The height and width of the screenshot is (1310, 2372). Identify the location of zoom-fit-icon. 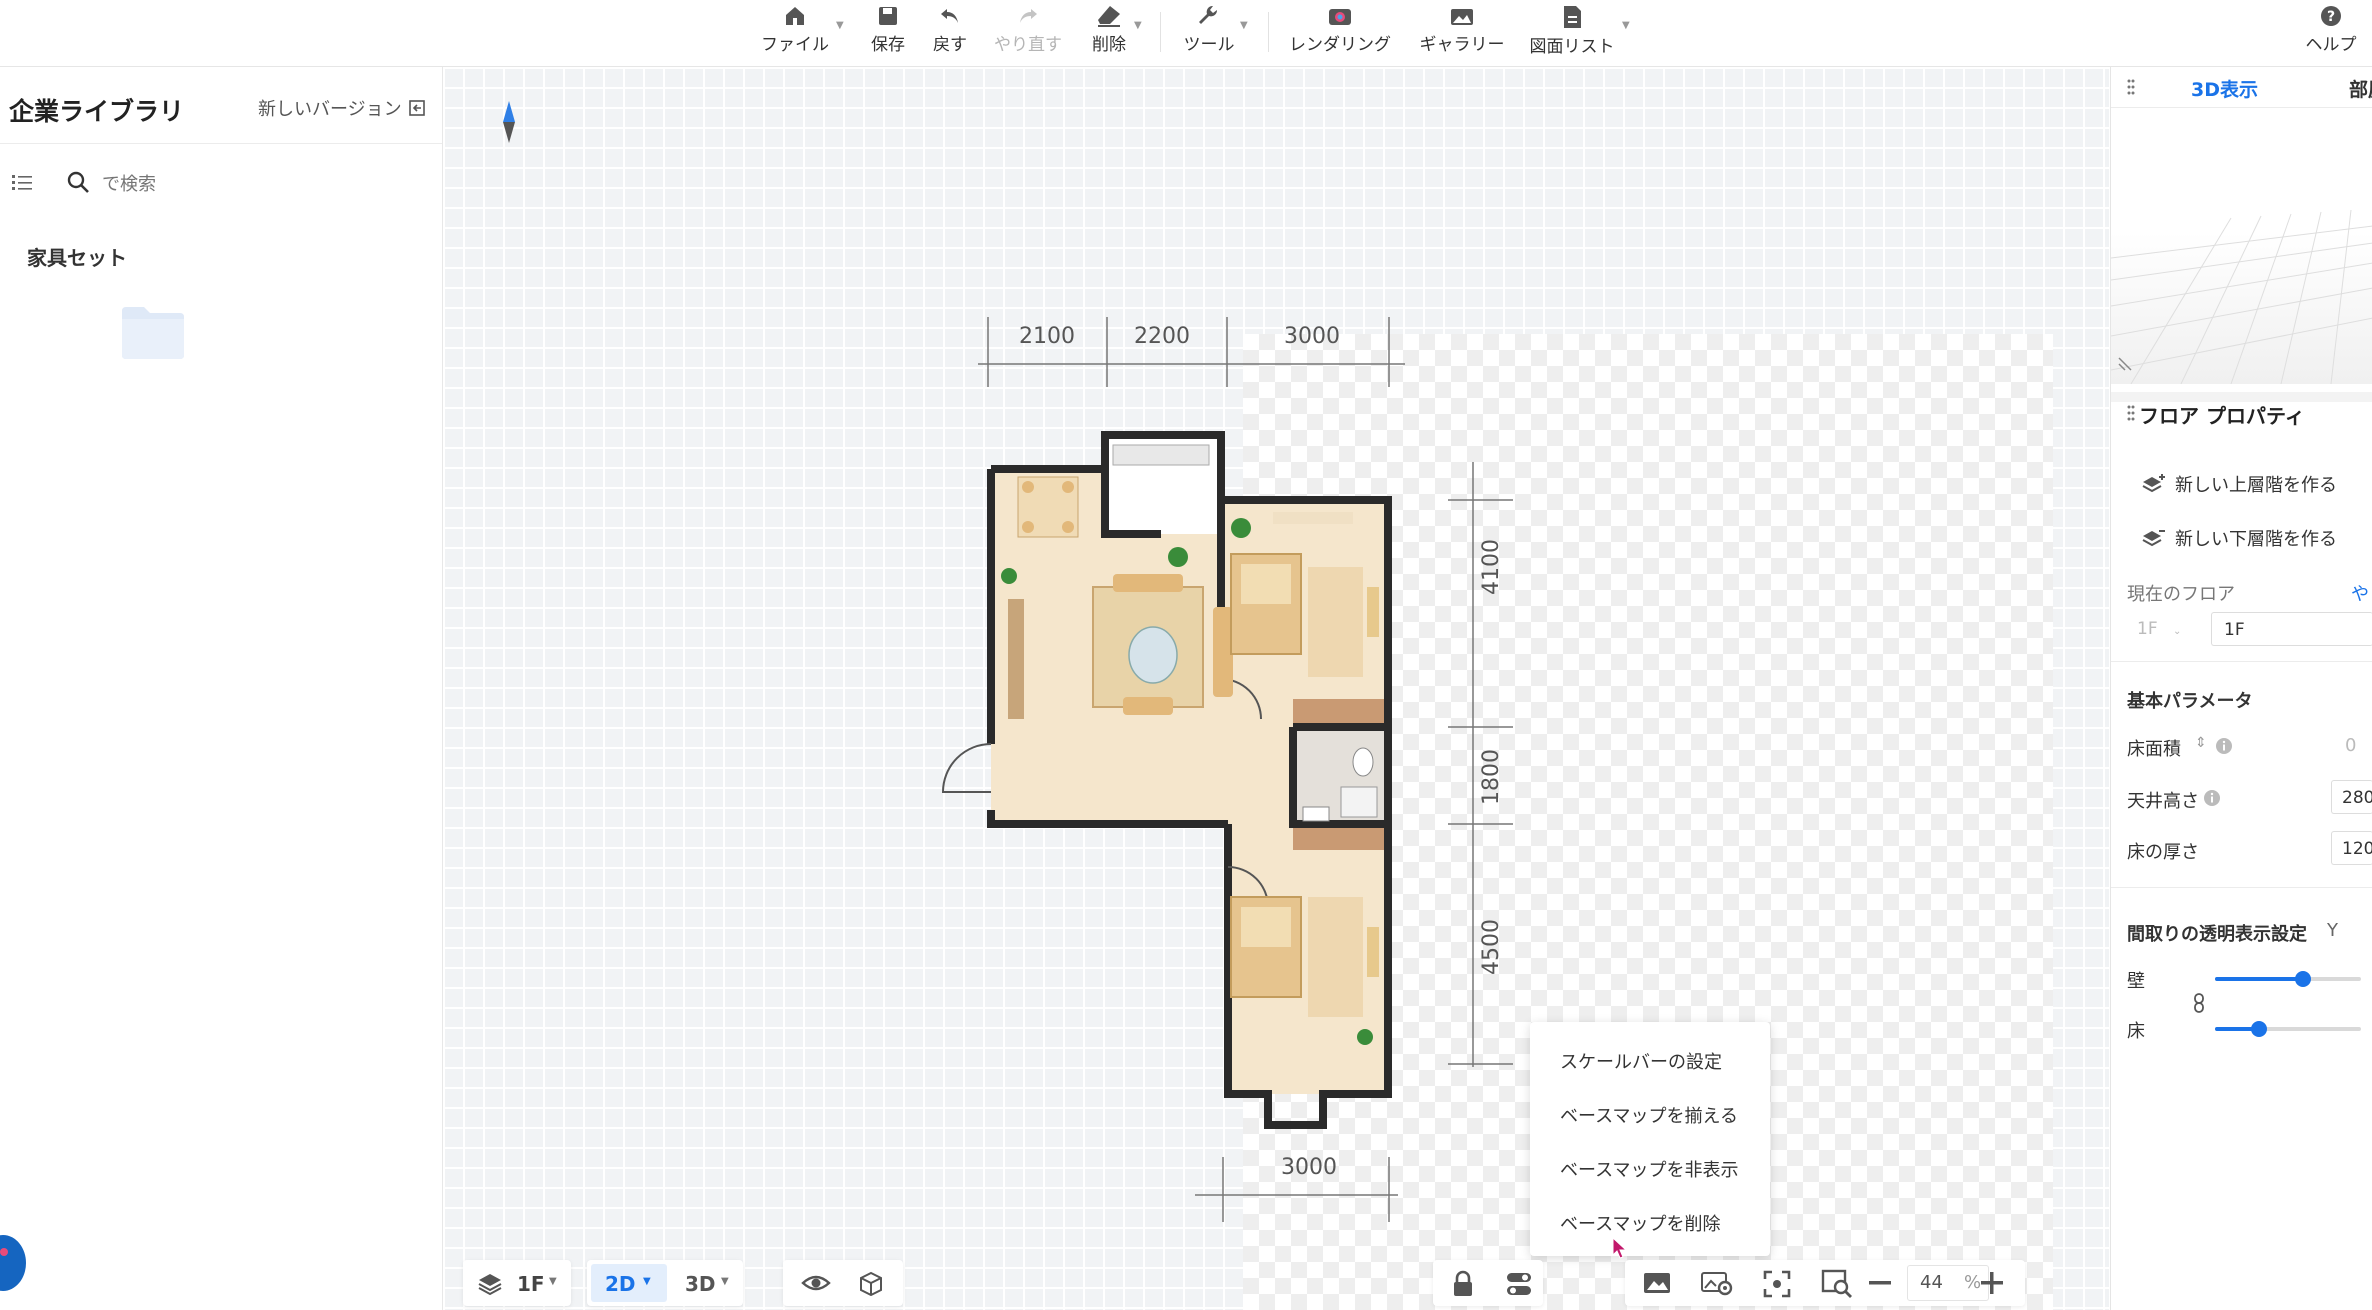
(1837, 1284).